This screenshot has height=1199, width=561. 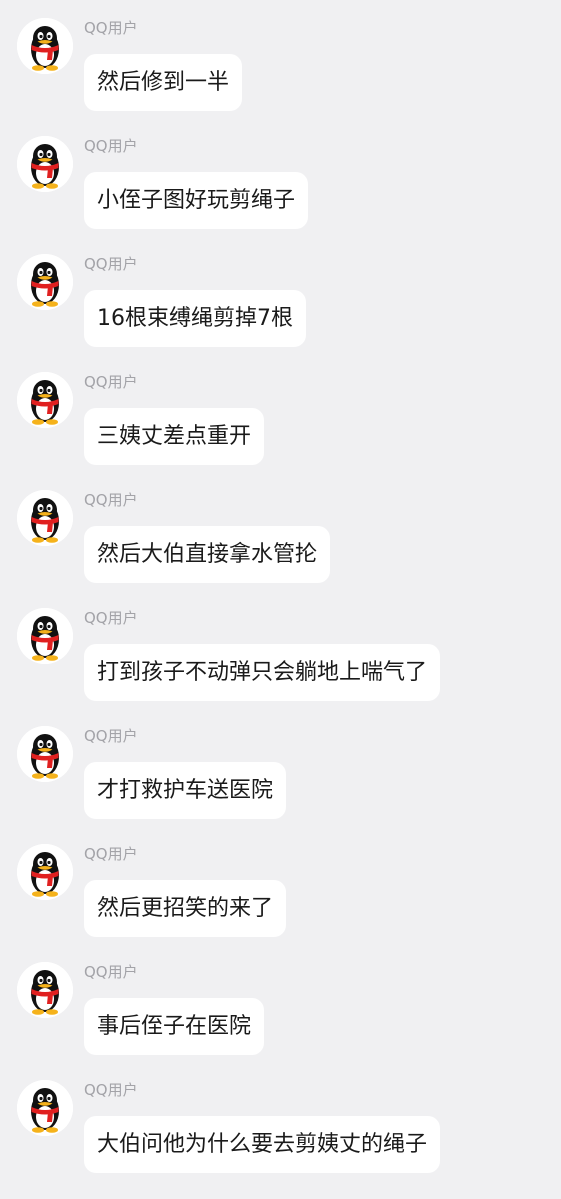 What do you see at coordinates (174, 1026) in the screenshot?
I see `message-bubble: 事后侄子在医院` at bounding box center [174, 1026].